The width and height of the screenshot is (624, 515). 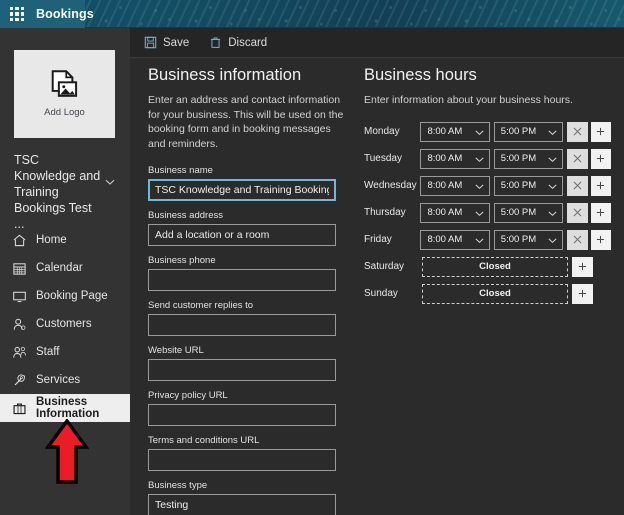 I want to click on field-label: Terms and conditions URL, so click(x=204, y=440).